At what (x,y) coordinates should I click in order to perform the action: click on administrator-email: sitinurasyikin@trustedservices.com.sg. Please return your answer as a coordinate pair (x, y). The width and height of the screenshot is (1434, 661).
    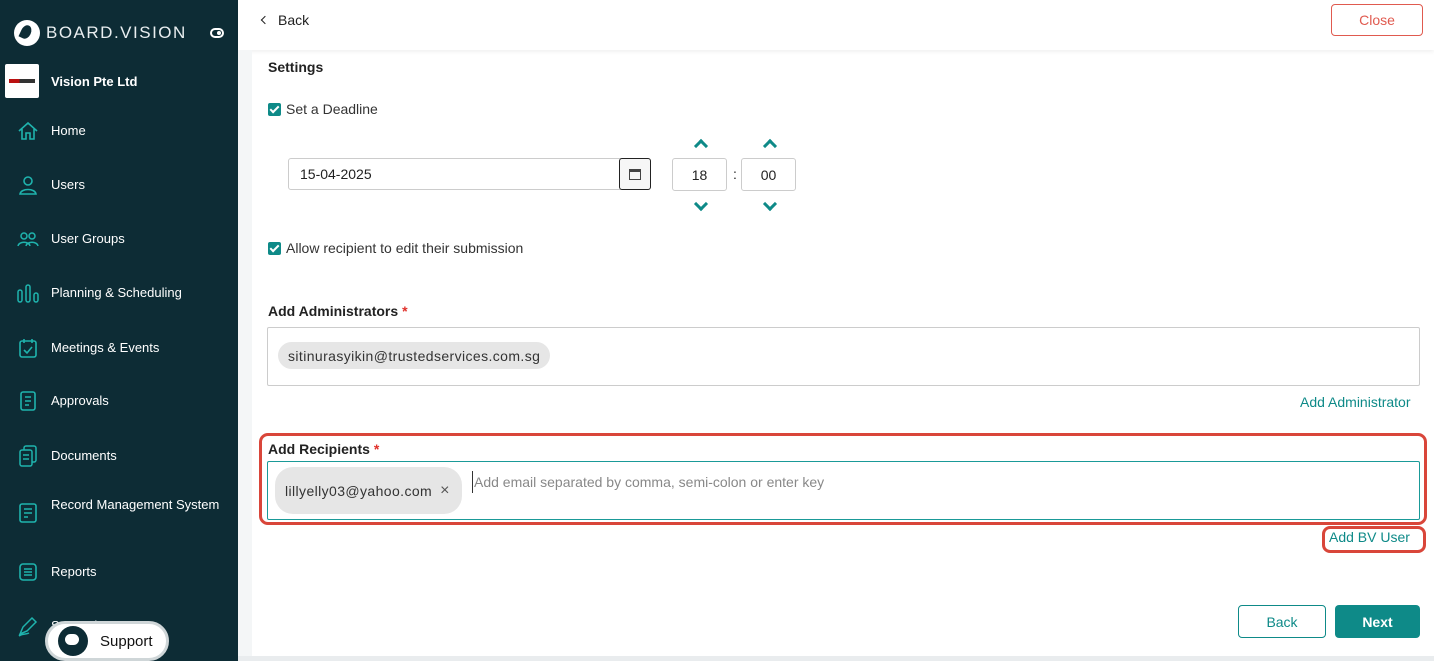
    Looking at the image, I should click on (414, 355).